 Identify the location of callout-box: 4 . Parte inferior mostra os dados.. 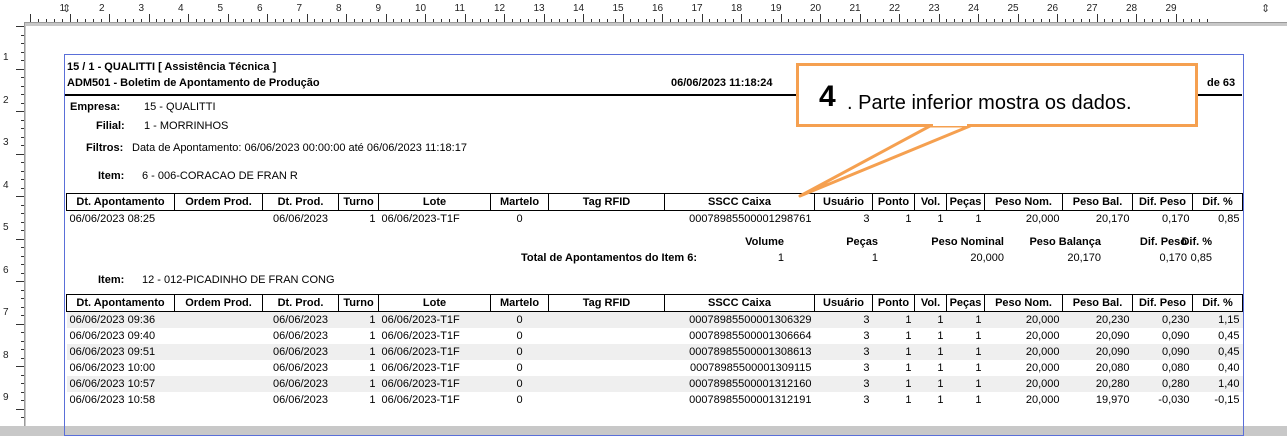
(997, 95).